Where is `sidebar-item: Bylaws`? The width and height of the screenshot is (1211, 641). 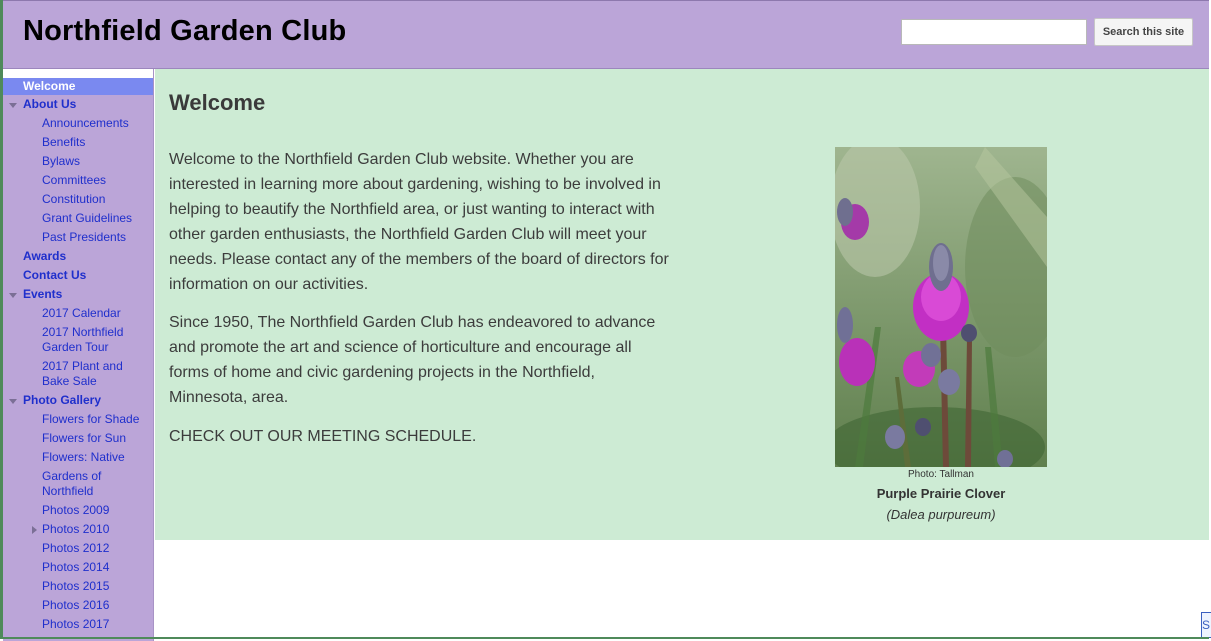
sidebar-item: Bylaws is located at coordinates (78, 161).